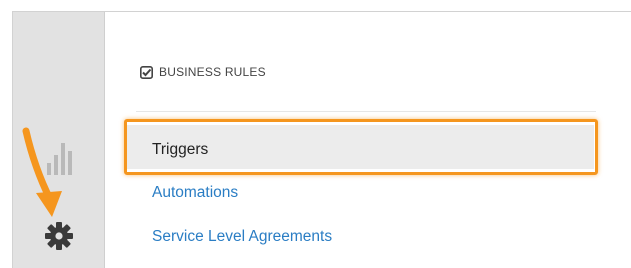 This screenshot has width=631, height=268. I want to click on check-square-icon, so click(146, 72).